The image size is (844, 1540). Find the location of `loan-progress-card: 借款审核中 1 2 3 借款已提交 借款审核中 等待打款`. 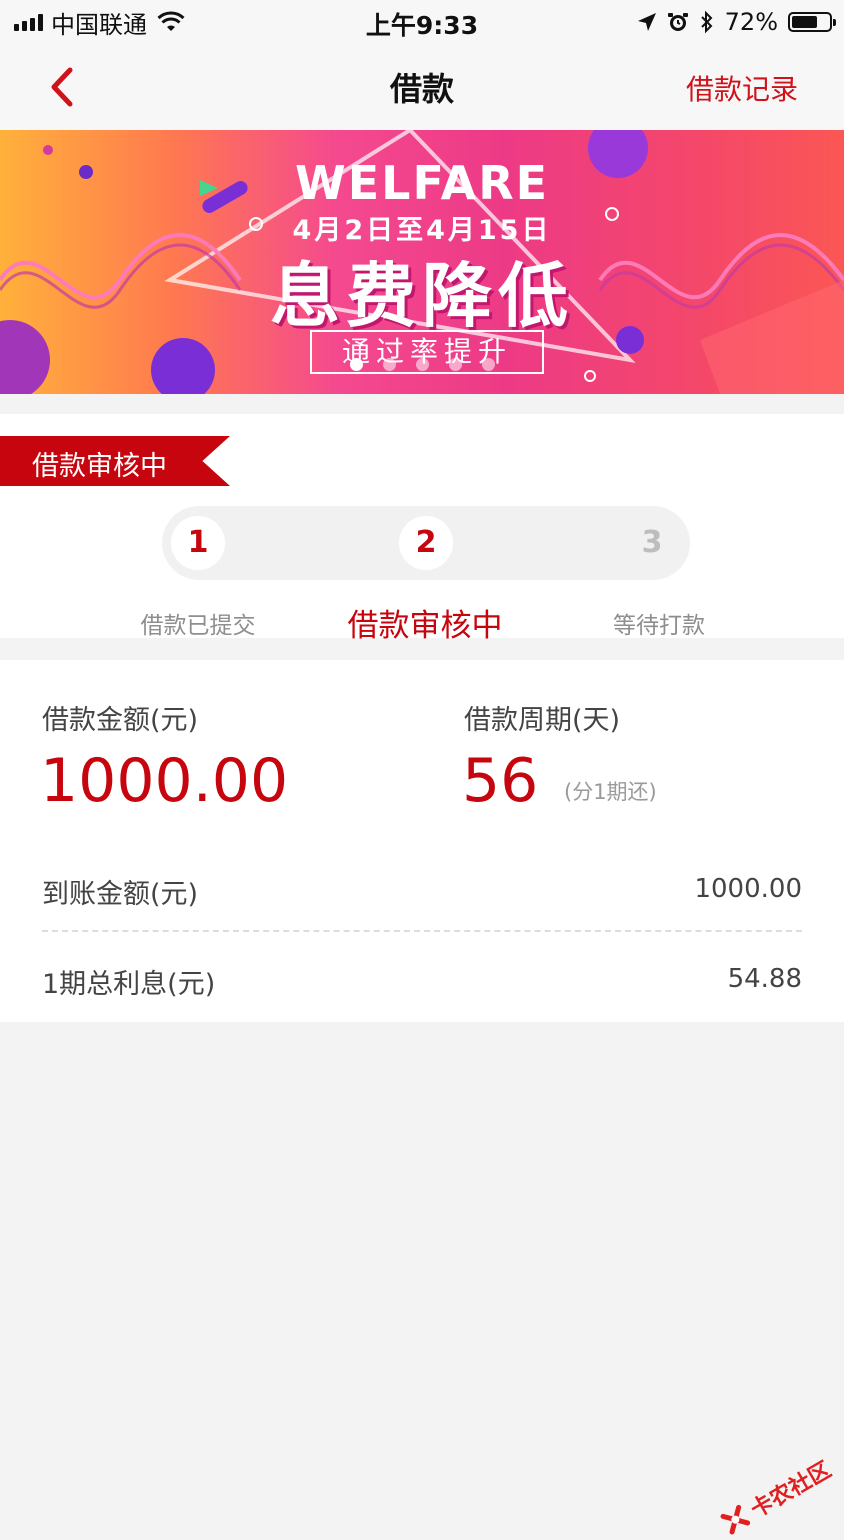

loan-progress-card: 借款审核中 1 2 3 借款已提交 借款审核中 等待打款 is located at coordinates (422, 529).